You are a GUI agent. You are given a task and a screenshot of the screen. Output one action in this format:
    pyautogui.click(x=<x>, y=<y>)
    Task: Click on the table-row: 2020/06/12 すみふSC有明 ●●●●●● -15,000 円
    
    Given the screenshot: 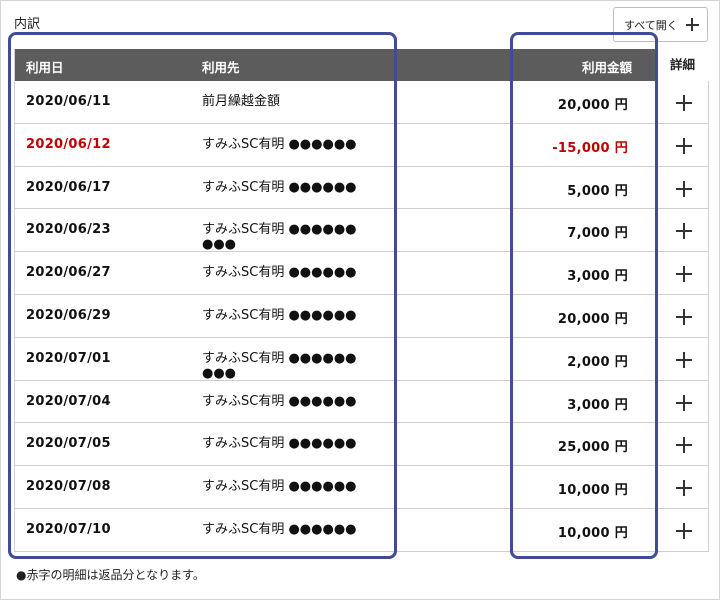 What is the action you would take?
    pyautogui.click(x=362, y=145)
    